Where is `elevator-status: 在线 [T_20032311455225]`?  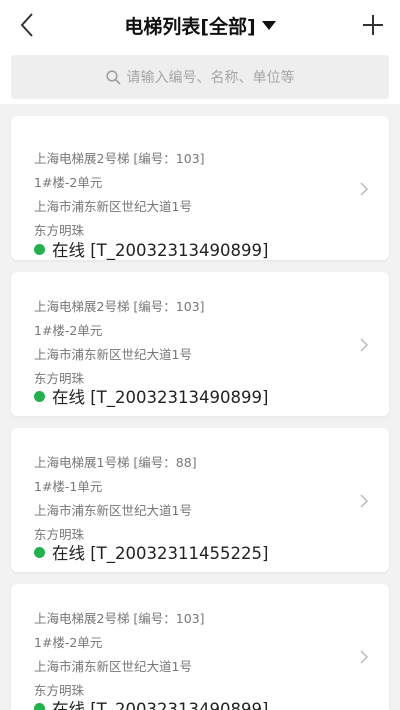 elevator-status: 在线 [T_20032311455225] is located at coordinates (151, 552).